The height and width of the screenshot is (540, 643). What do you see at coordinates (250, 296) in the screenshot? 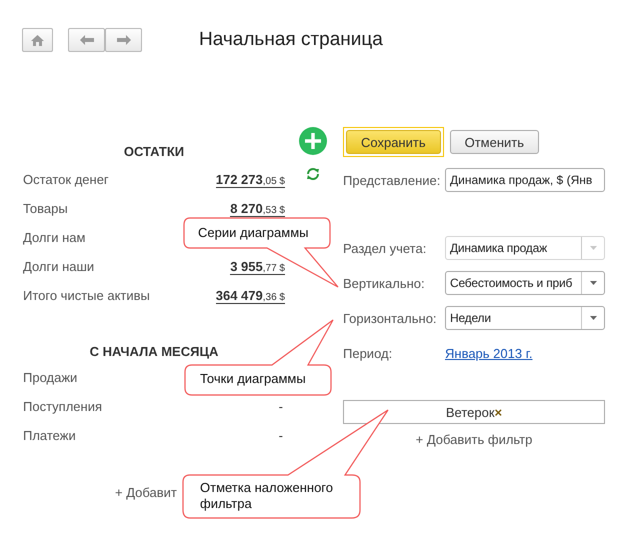
I see `amount-link: 364 479,36 $` at bounding box center [250, 296].